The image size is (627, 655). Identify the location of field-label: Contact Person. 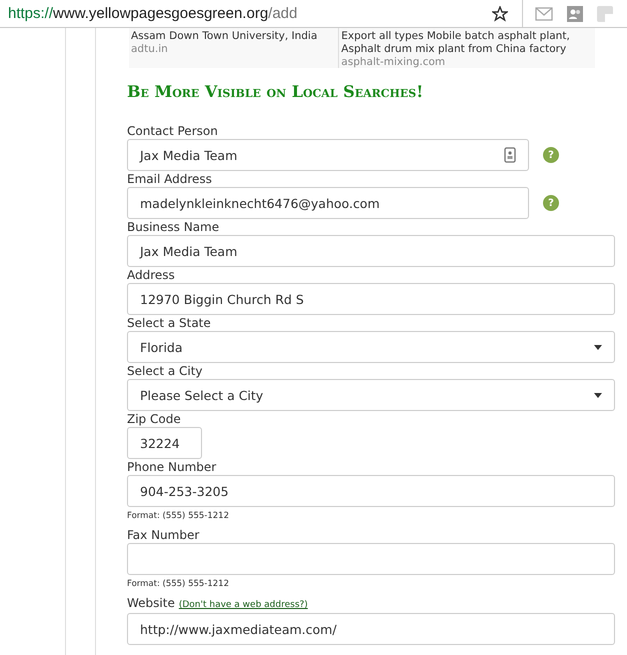
(172, 131).